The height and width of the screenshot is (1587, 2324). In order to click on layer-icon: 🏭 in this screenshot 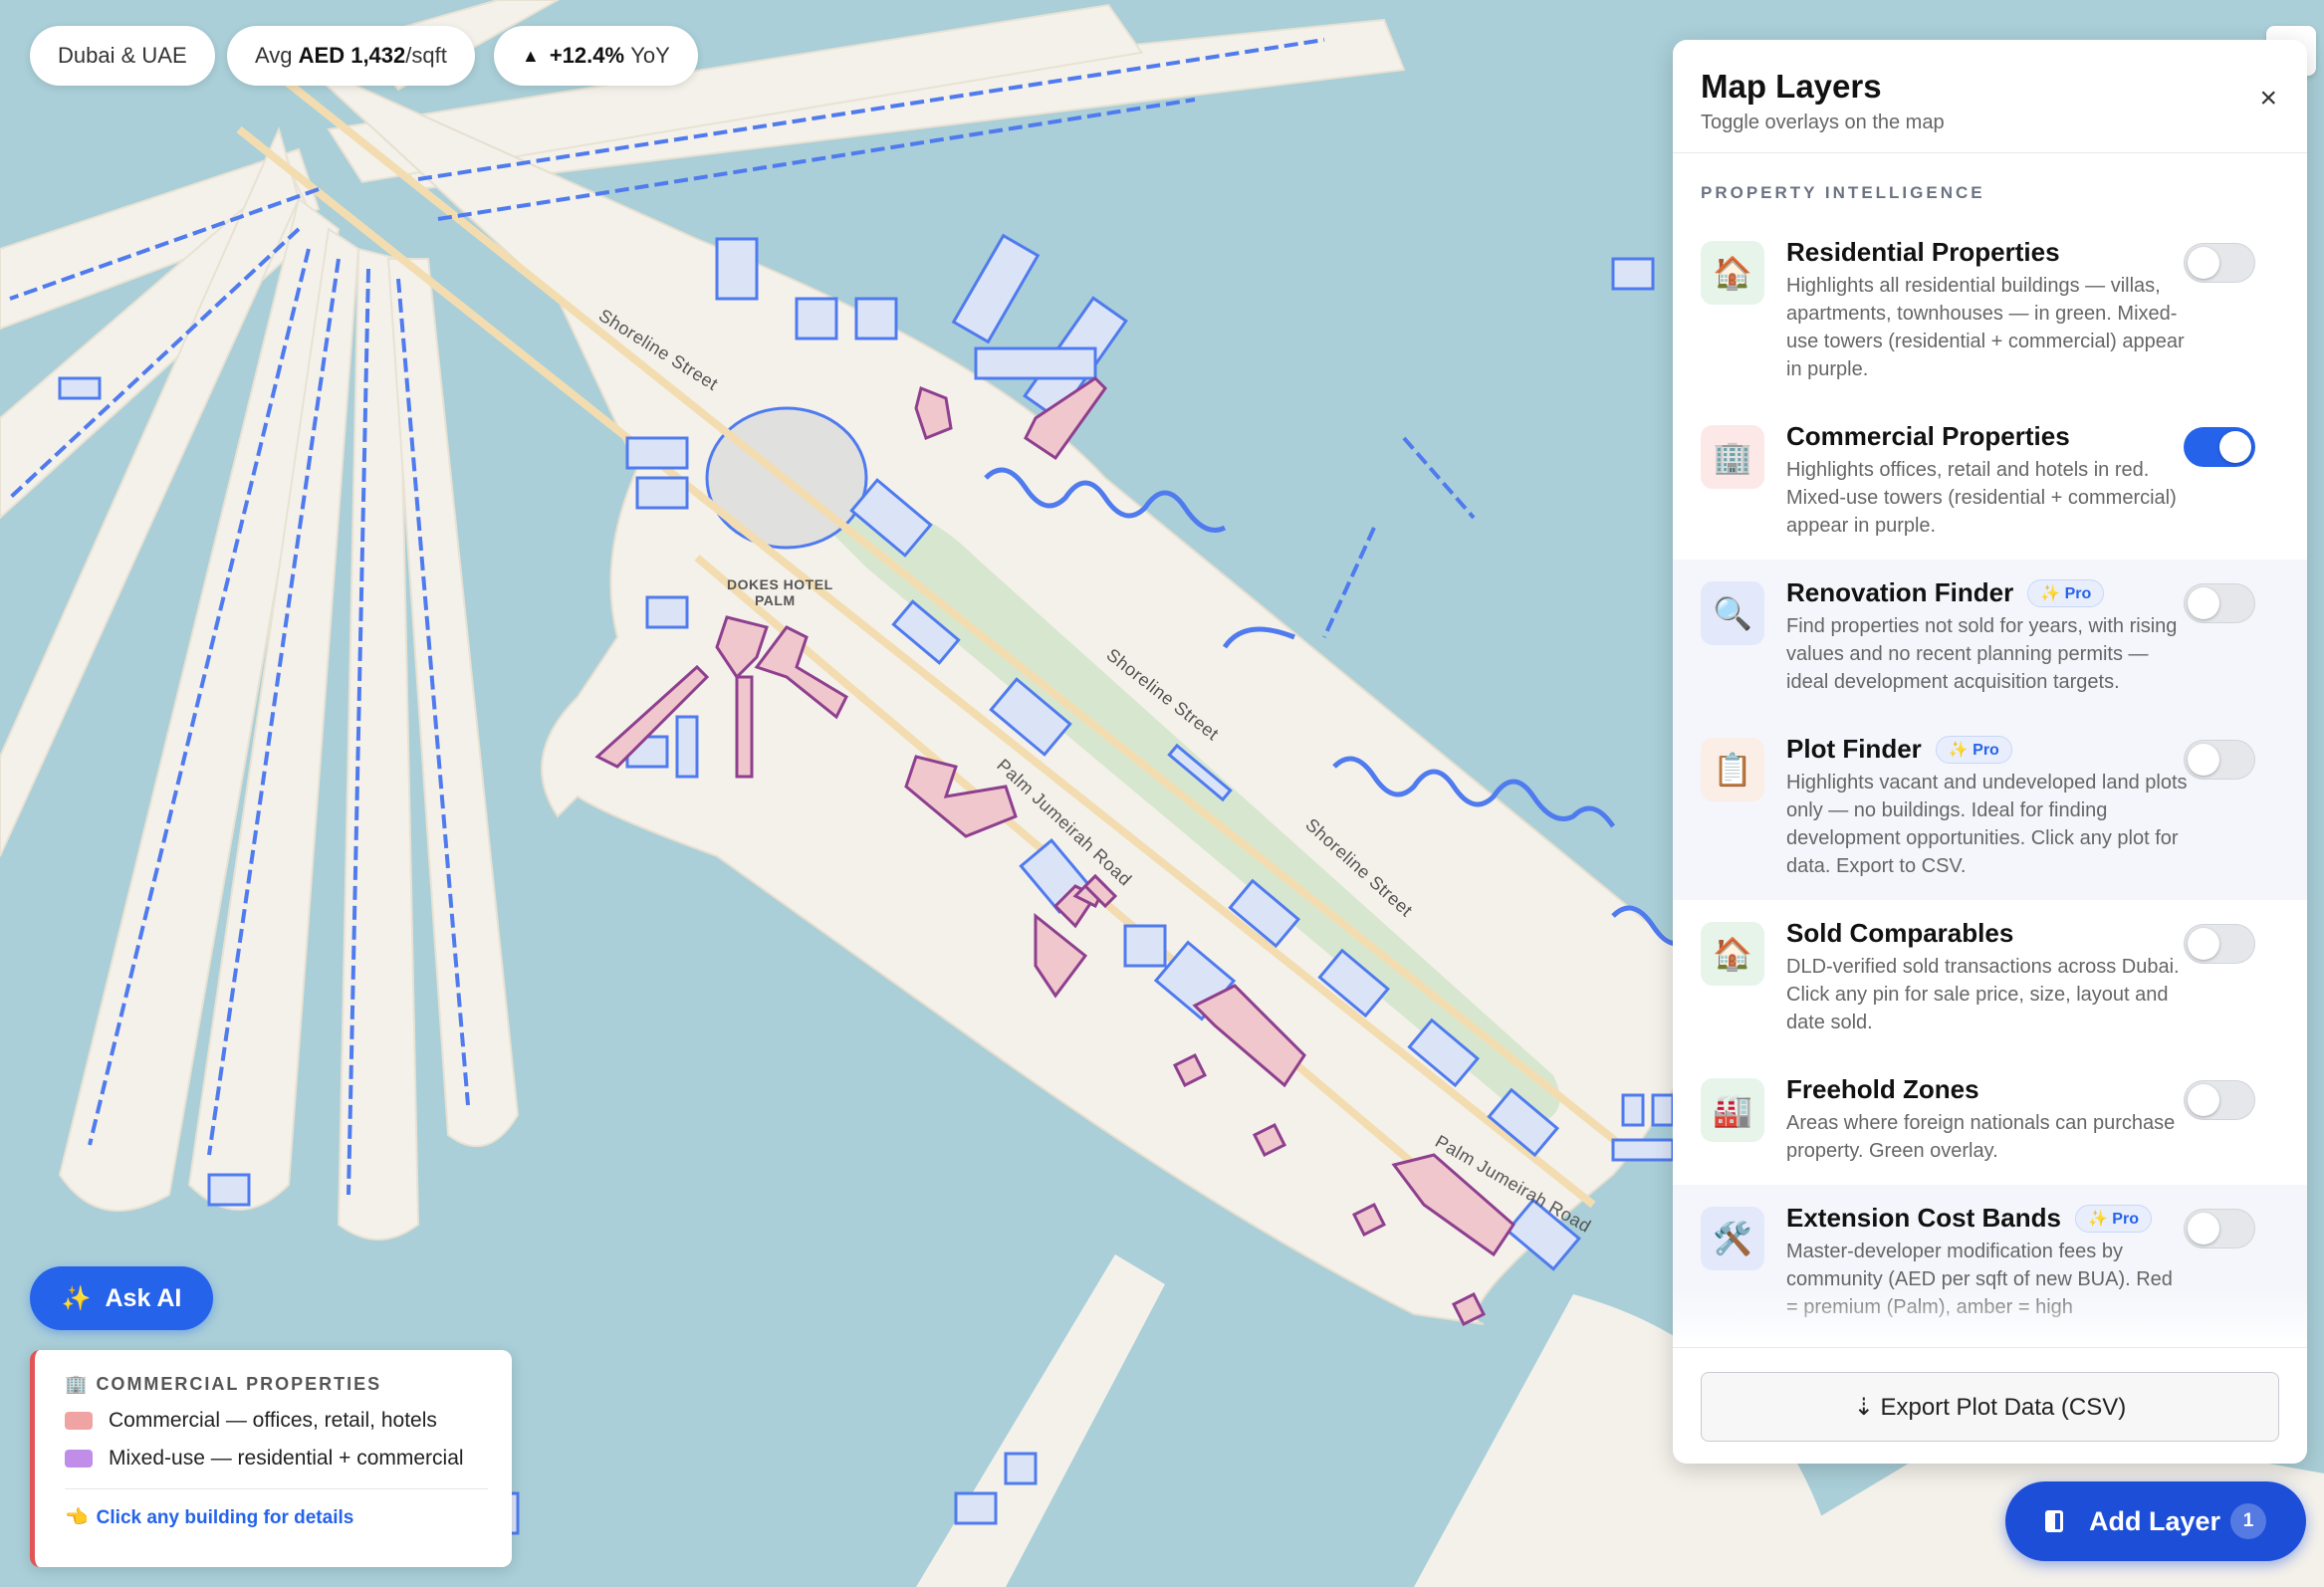, I will do `click(1732, 1110)`.